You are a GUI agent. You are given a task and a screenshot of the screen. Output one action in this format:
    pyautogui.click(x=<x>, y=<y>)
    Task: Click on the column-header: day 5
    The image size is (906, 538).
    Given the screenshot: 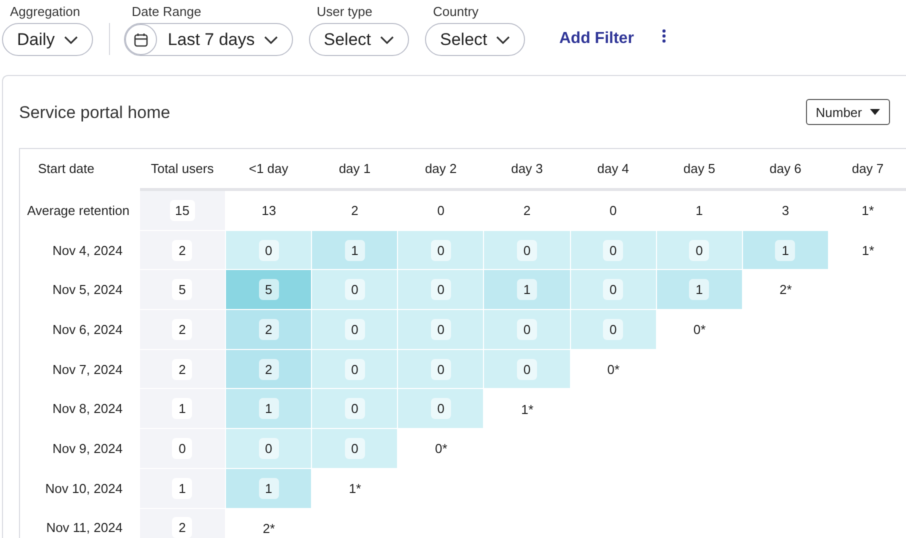 What is the action you would take?
    pyautogui.click(x=699, y=168)
    